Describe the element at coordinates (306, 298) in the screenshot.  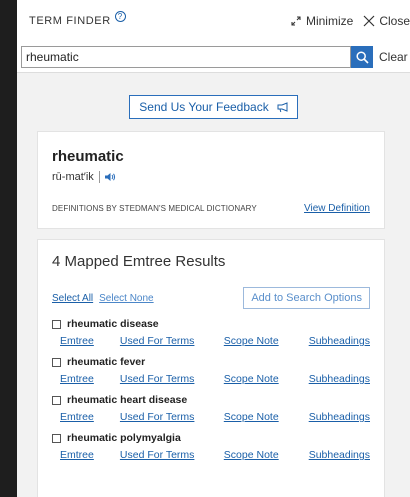
I see `add-to-search-options-button: Add to Search Options` at that location.